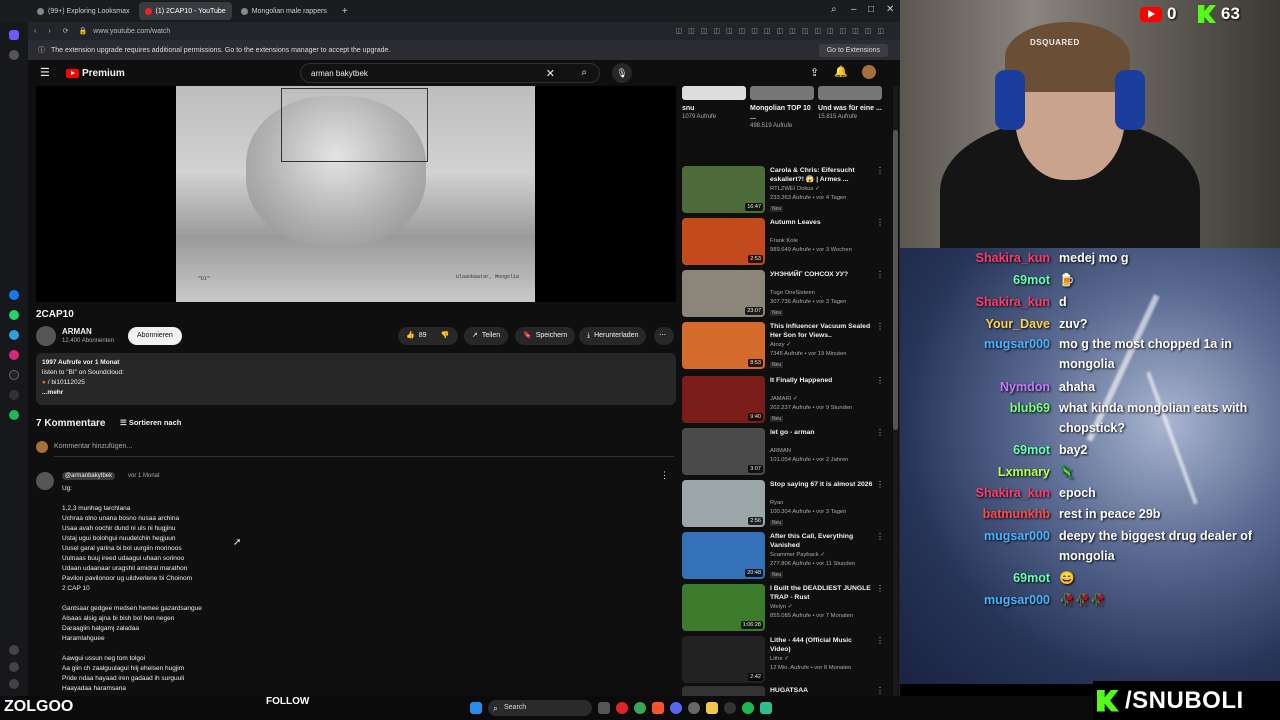 This screenshot has width=1280, height=720. Describe the element at coordinates (45, 481) in the screenshot. I see `comment-avatar` at that location.